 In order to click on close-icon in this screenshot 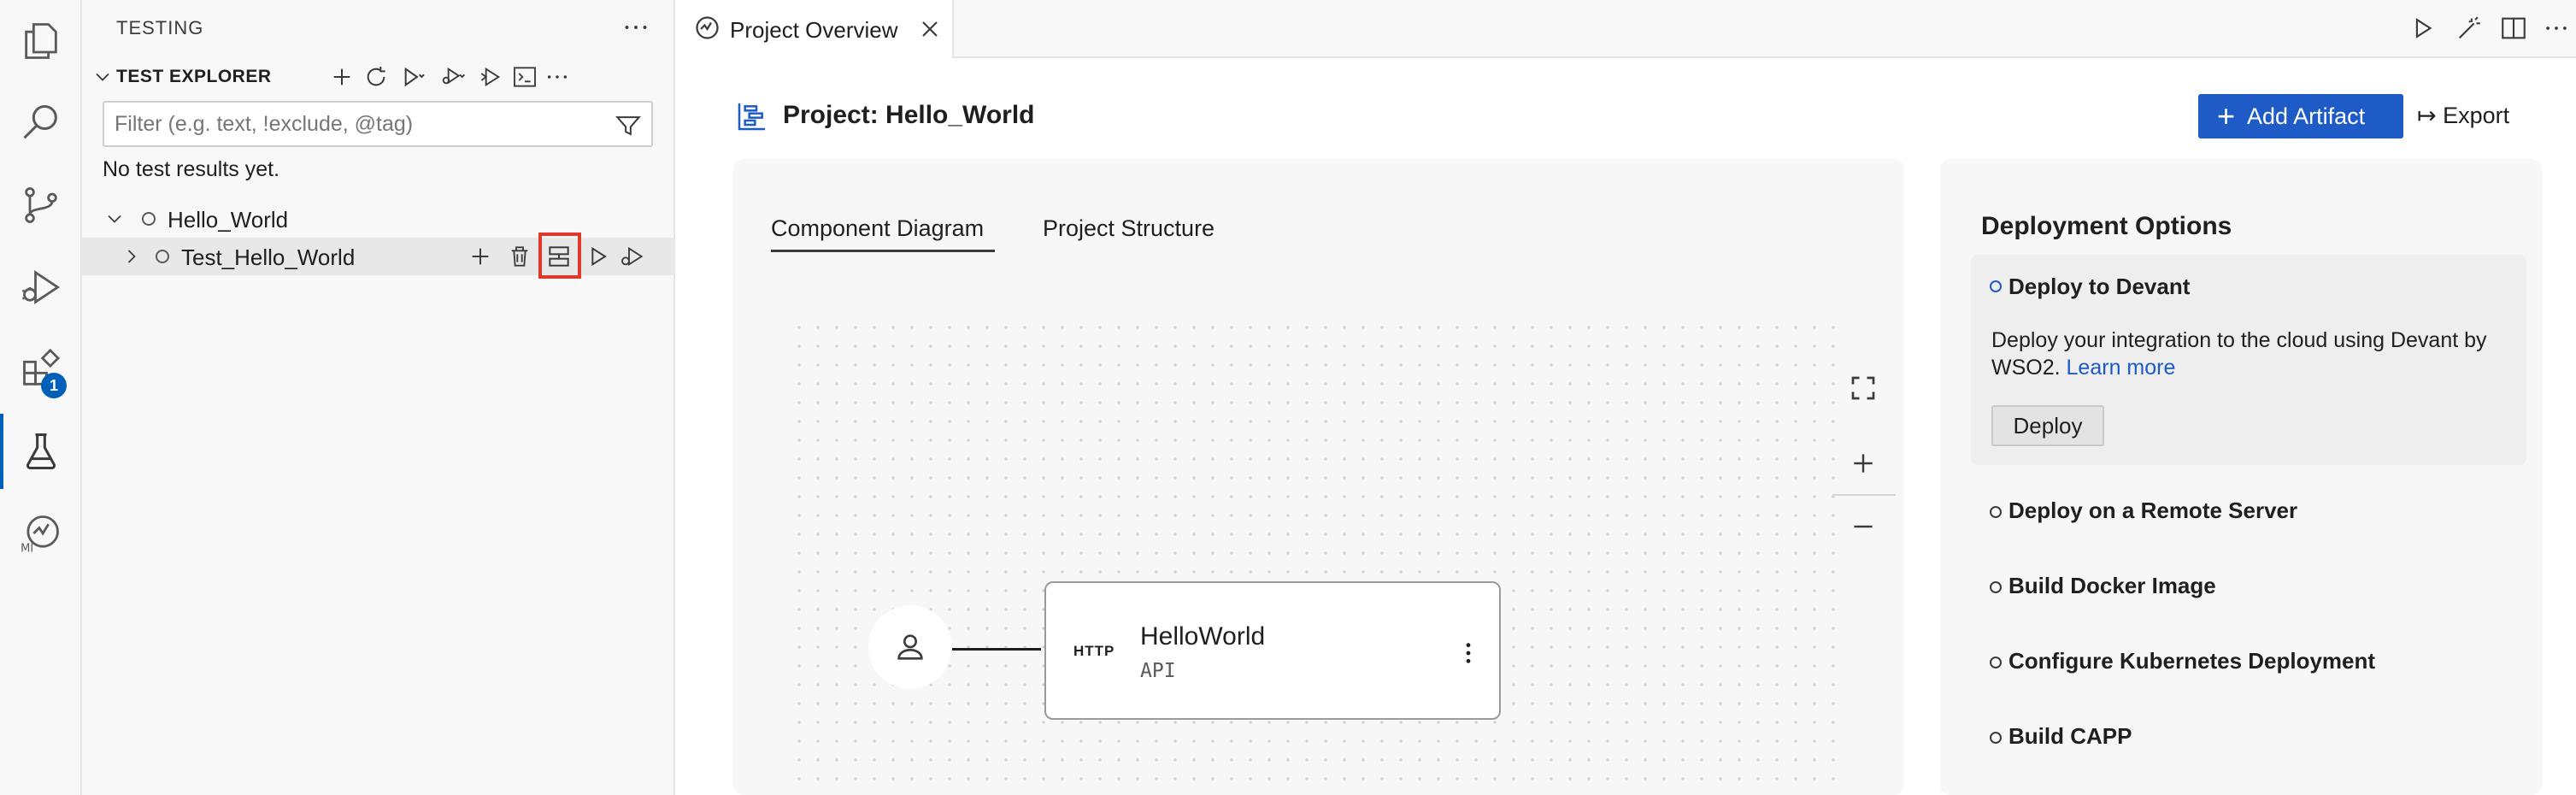, I will do `click(930, 29)`.